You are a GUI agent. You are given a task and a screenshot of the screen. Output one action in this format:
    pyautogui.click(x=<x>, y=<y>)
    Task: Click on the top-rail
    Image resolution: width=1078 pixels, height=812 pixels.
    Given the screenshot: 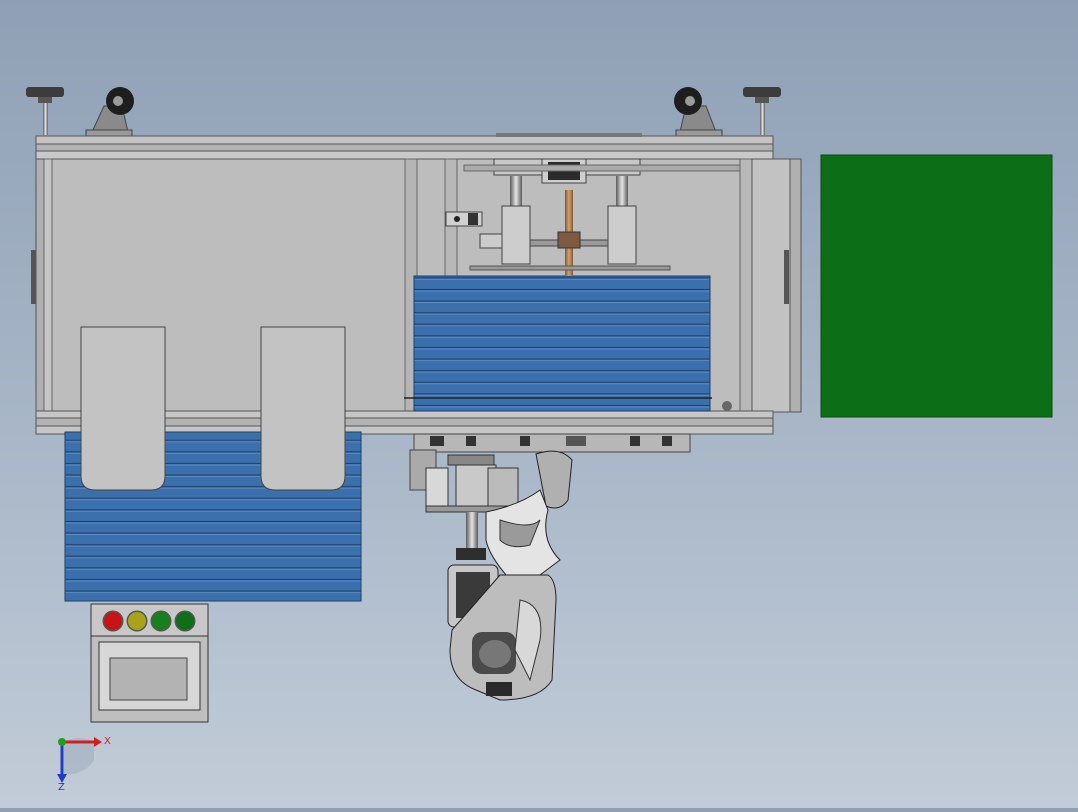 What is the action you would take?
    pyautogui.click(x=404, y=146)
    